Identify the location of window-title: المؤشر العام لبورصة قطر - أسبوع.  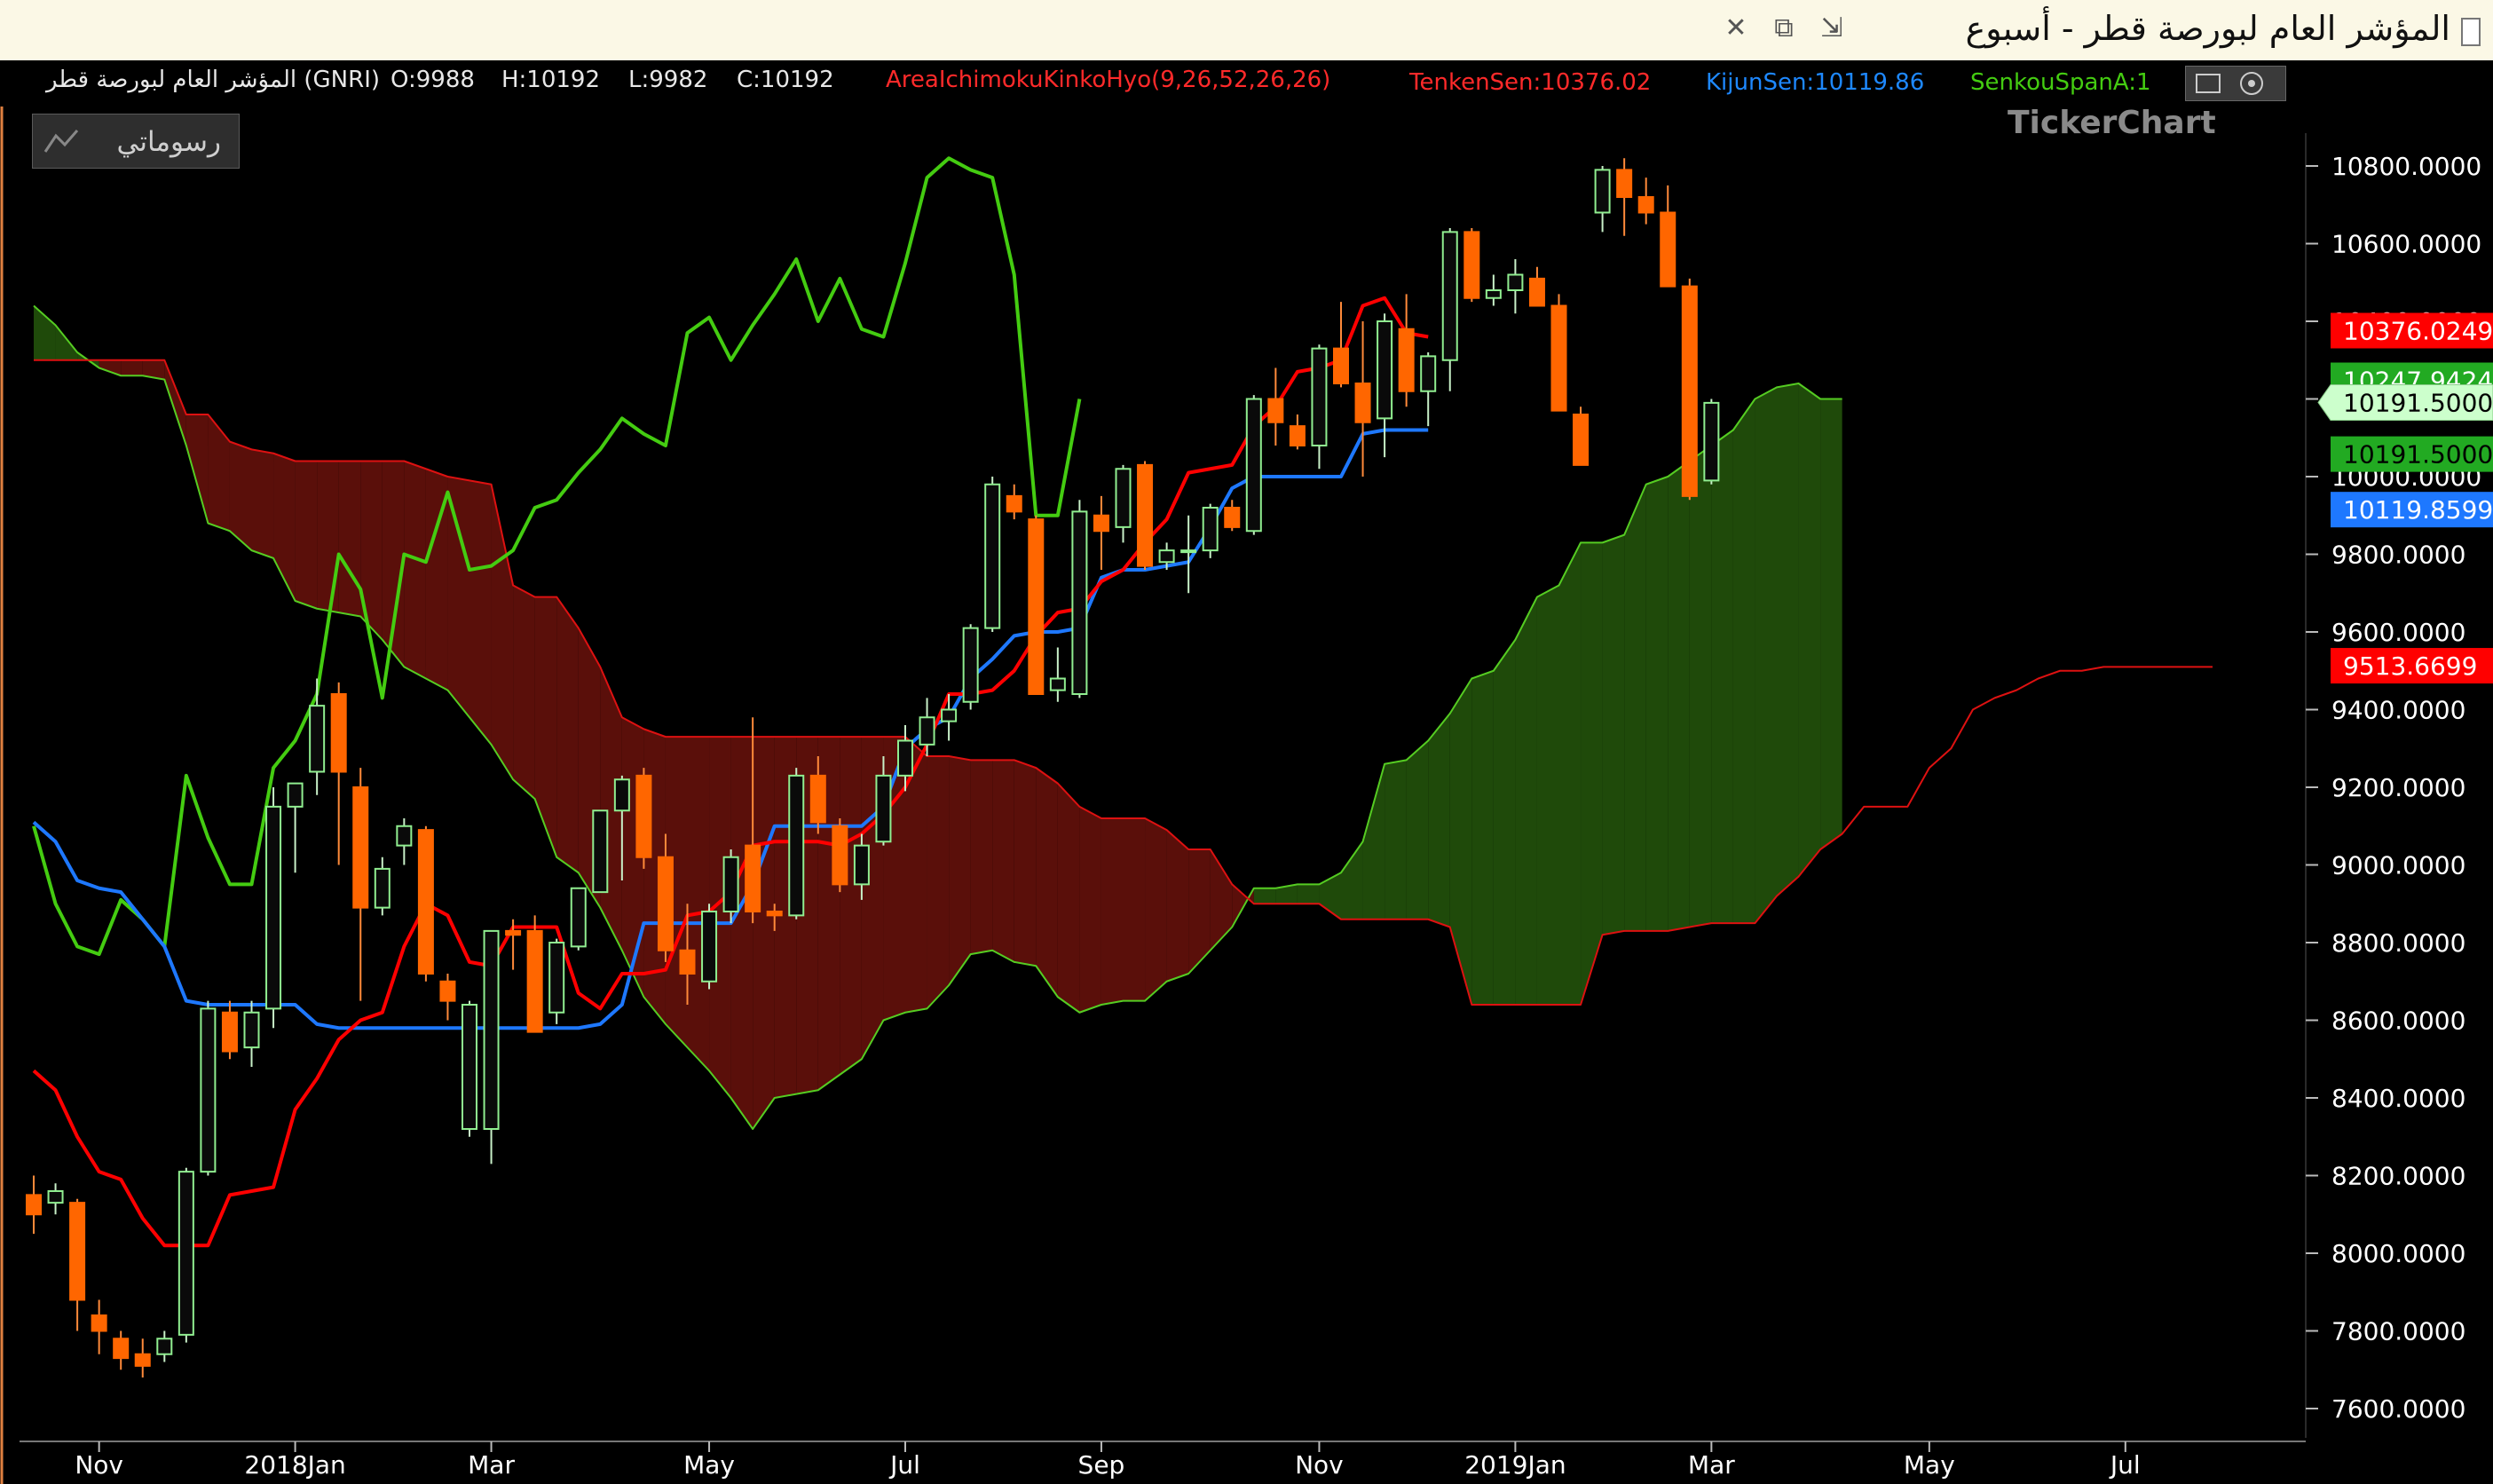
(2207, 29).